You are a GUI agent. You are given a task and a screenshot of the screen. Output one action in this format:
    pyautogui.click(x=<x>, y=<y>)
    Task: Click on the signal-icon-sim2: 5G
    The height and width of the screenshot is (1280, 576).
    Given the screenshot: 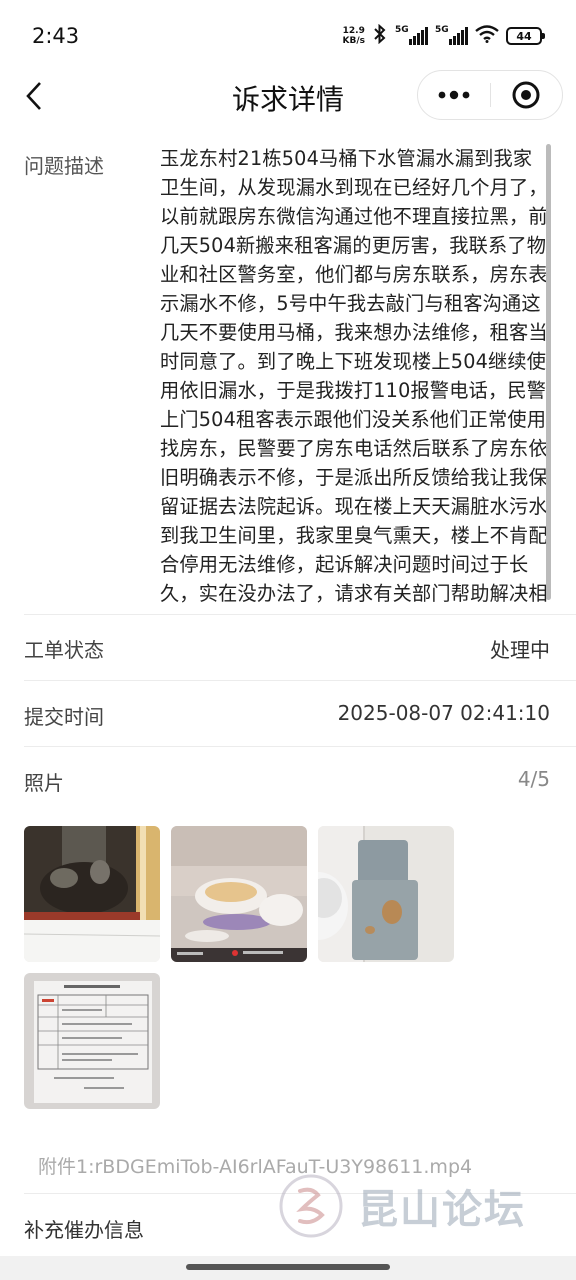 What is the action you would take?
    pyautogui.click(x=451, y=35)
    